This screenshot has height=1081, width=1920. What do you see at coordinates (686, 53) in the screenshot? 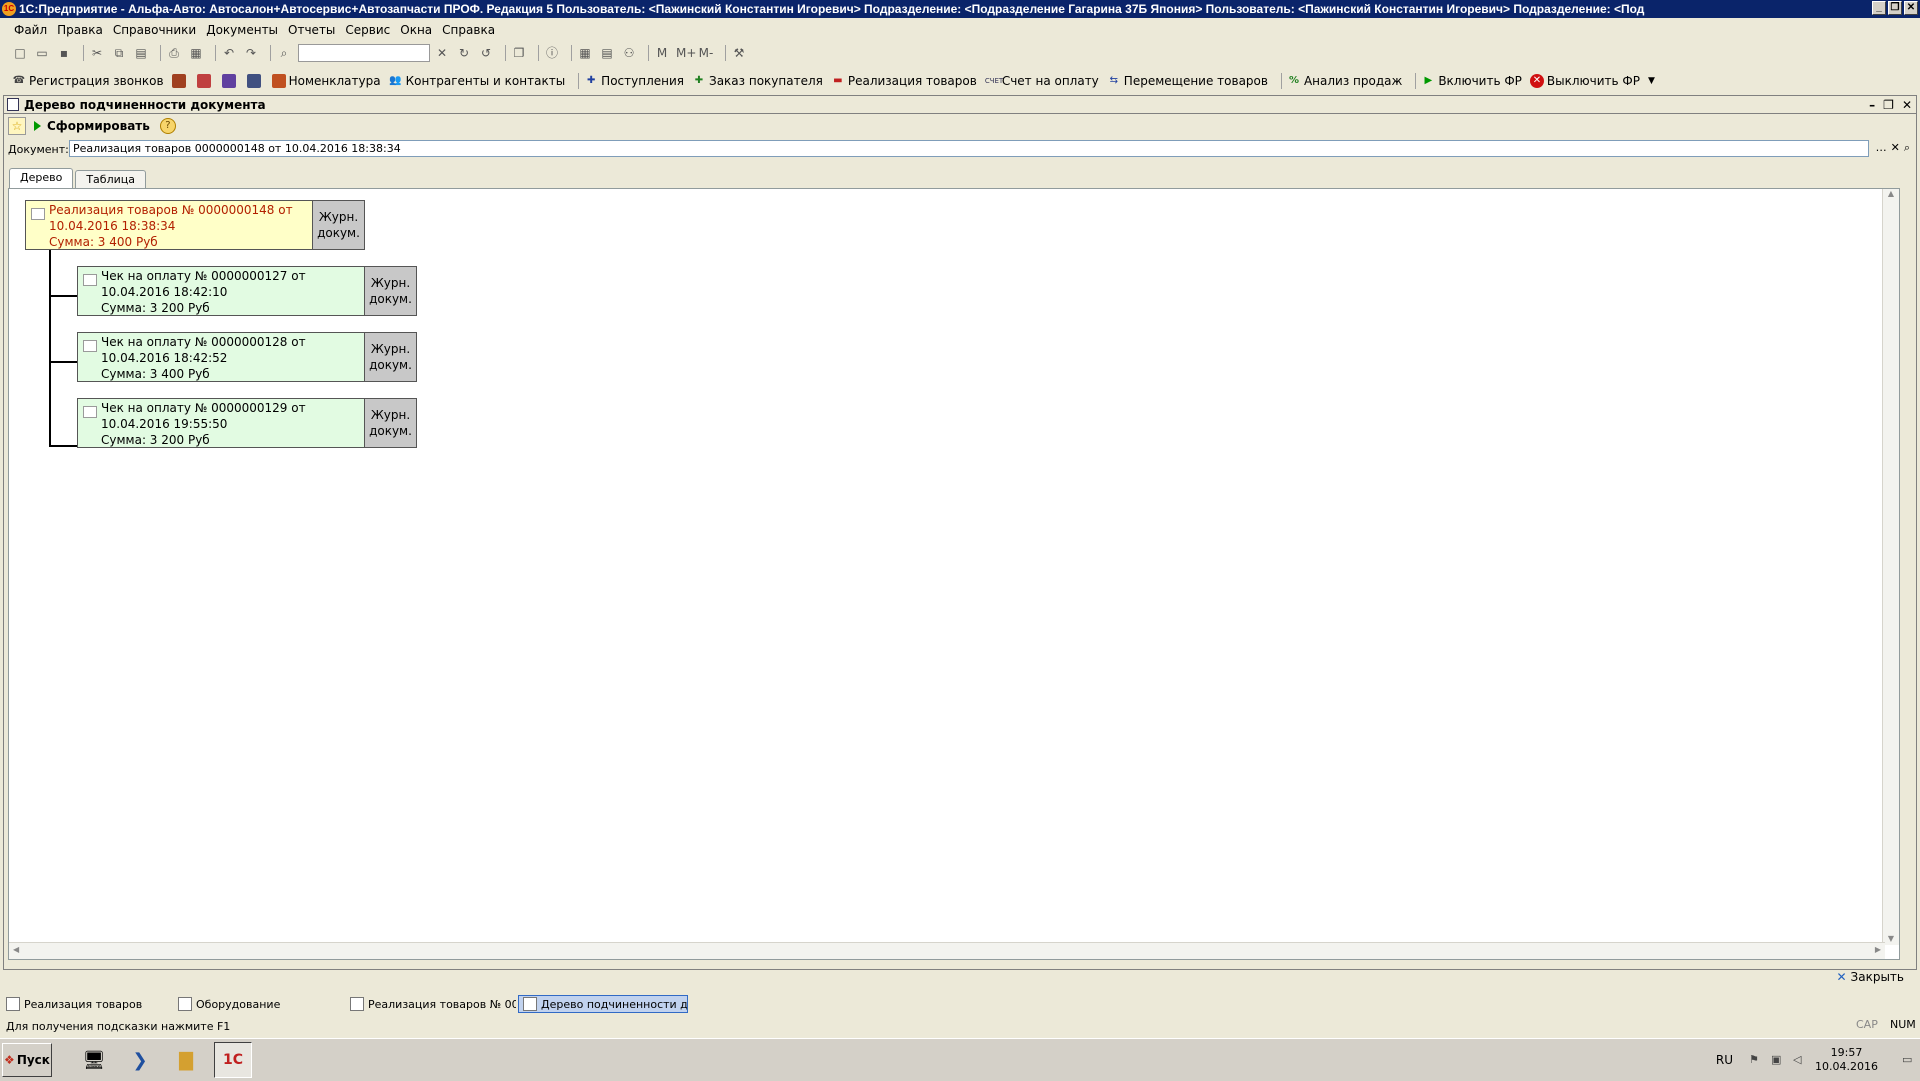
I see `memory-plus-icon: M+` at bounding box center [686, 53].